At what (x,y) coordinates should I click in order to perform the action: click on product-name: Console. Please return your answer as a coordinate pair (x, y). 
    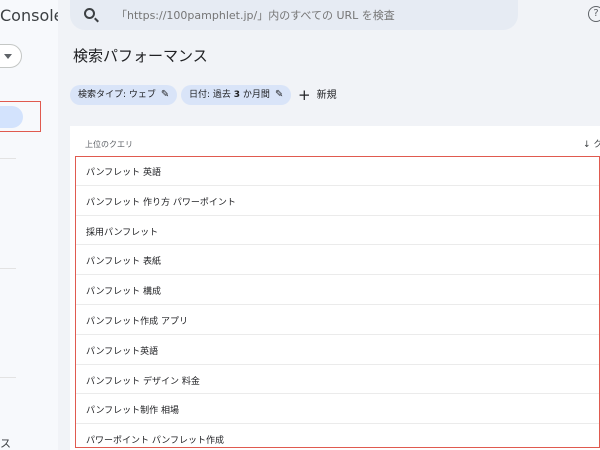
    Looking at the image, I should click on (29, 15).